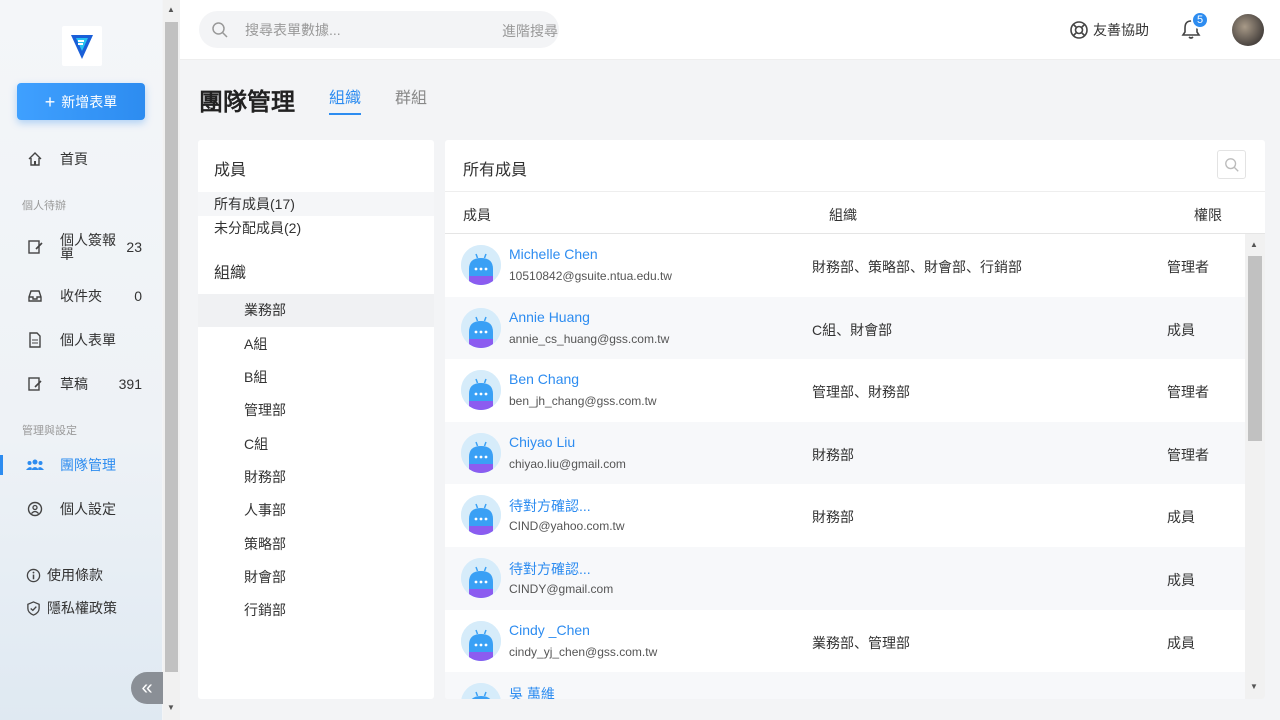  I want to click on lifebuoy-icon, so click(1079, 30).